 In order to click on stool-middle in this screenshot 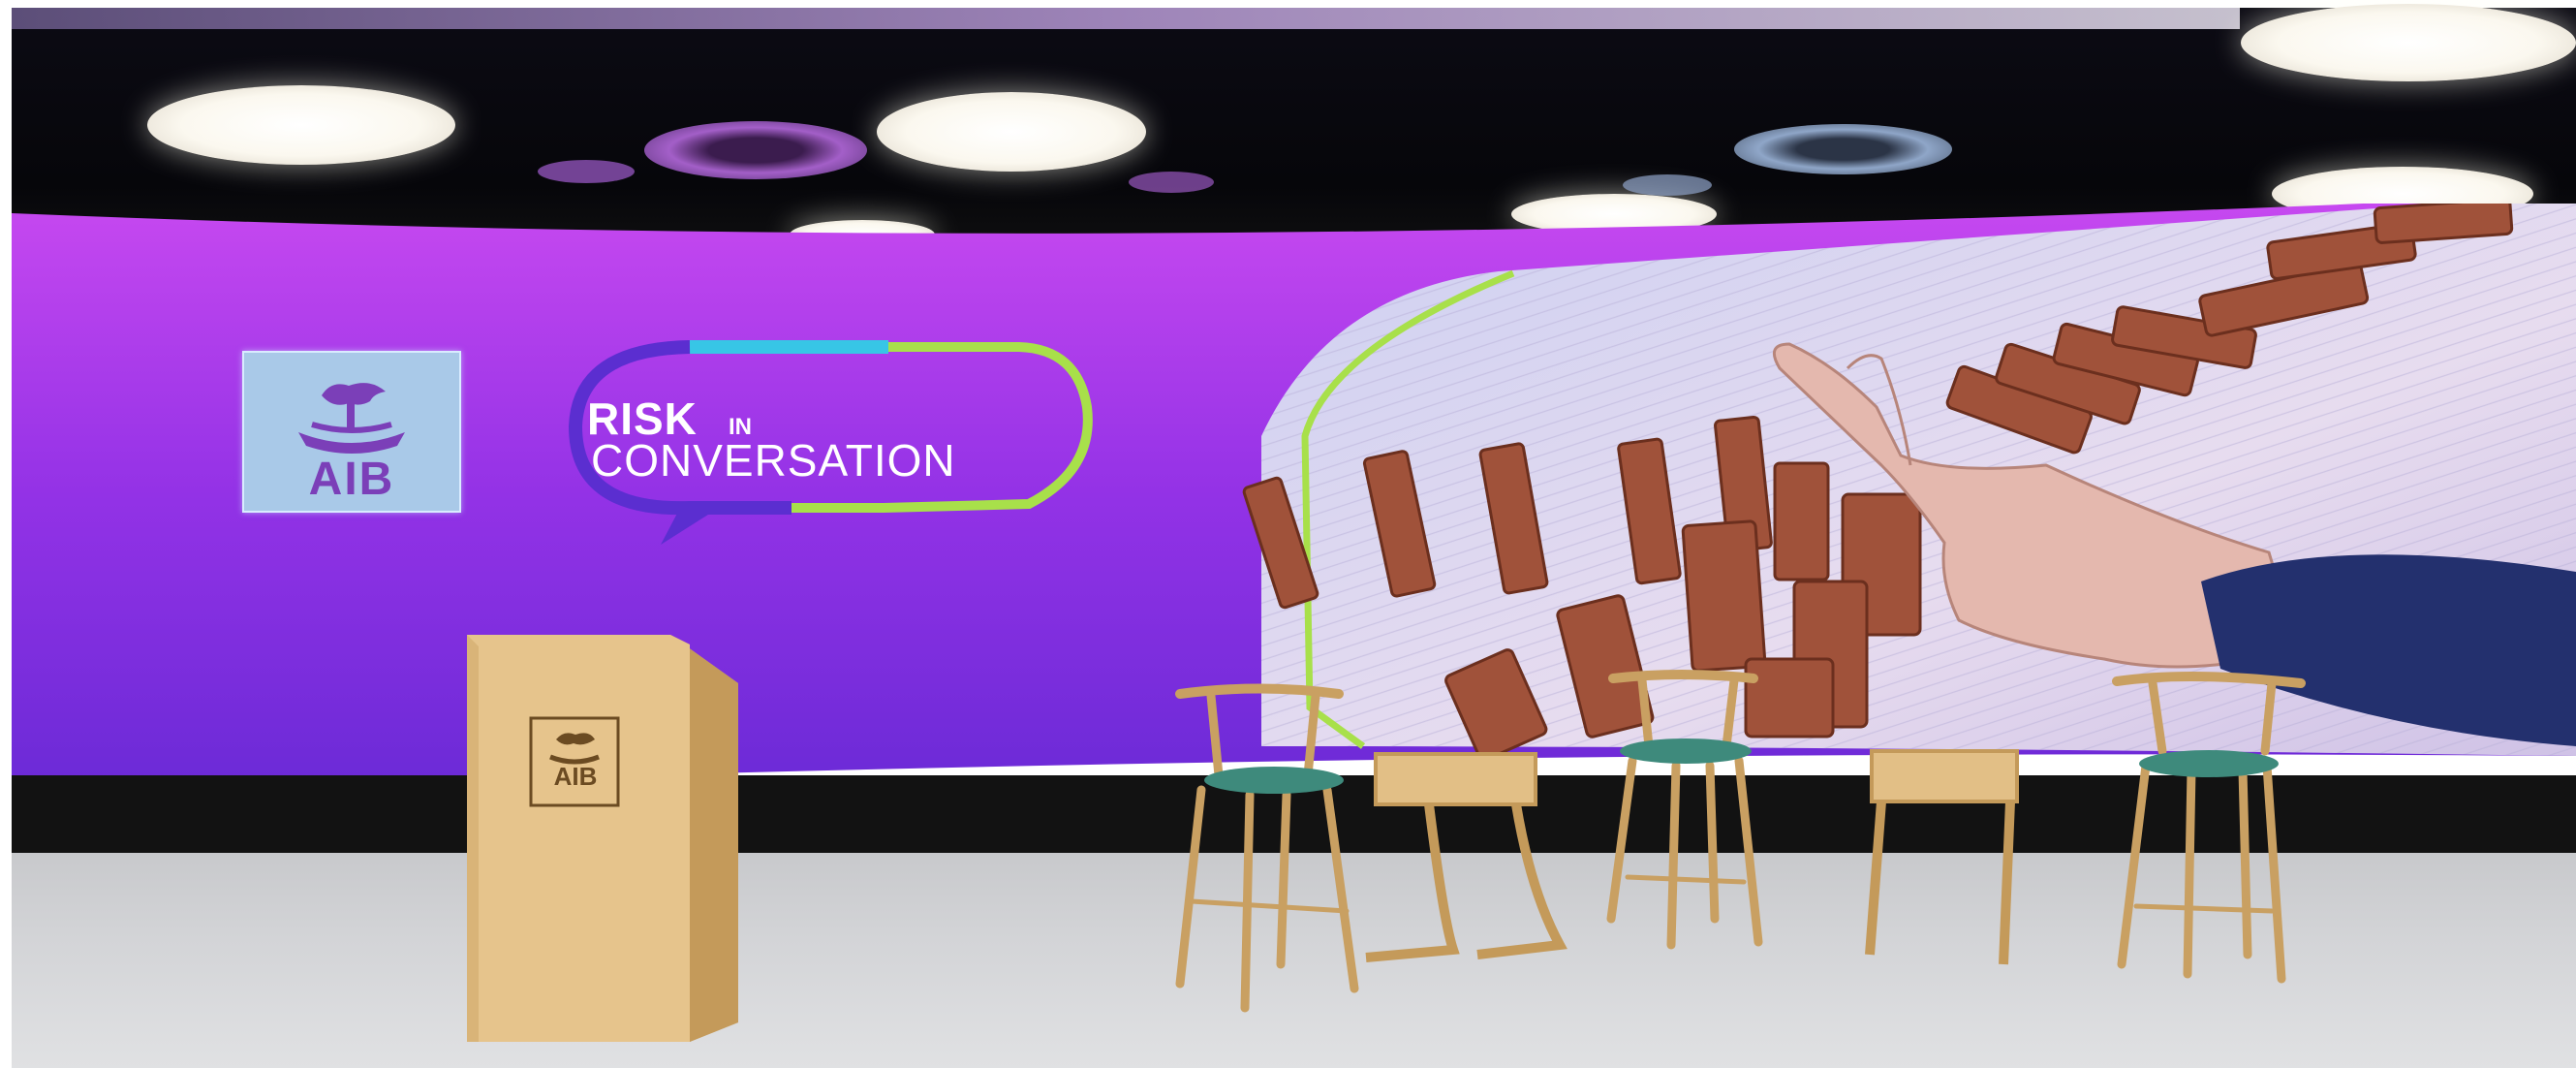, I will do `click(1684, 810)`.